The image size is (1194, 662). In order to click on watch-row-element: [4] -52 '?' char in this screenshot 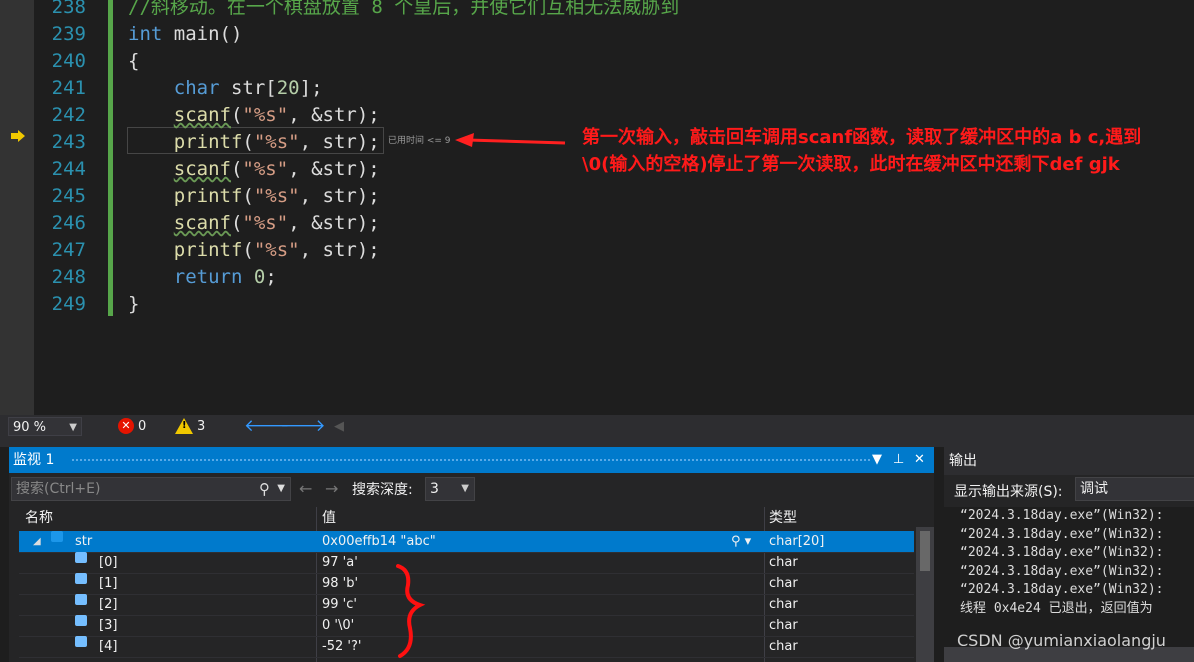, I will do `click(466, 647)`.